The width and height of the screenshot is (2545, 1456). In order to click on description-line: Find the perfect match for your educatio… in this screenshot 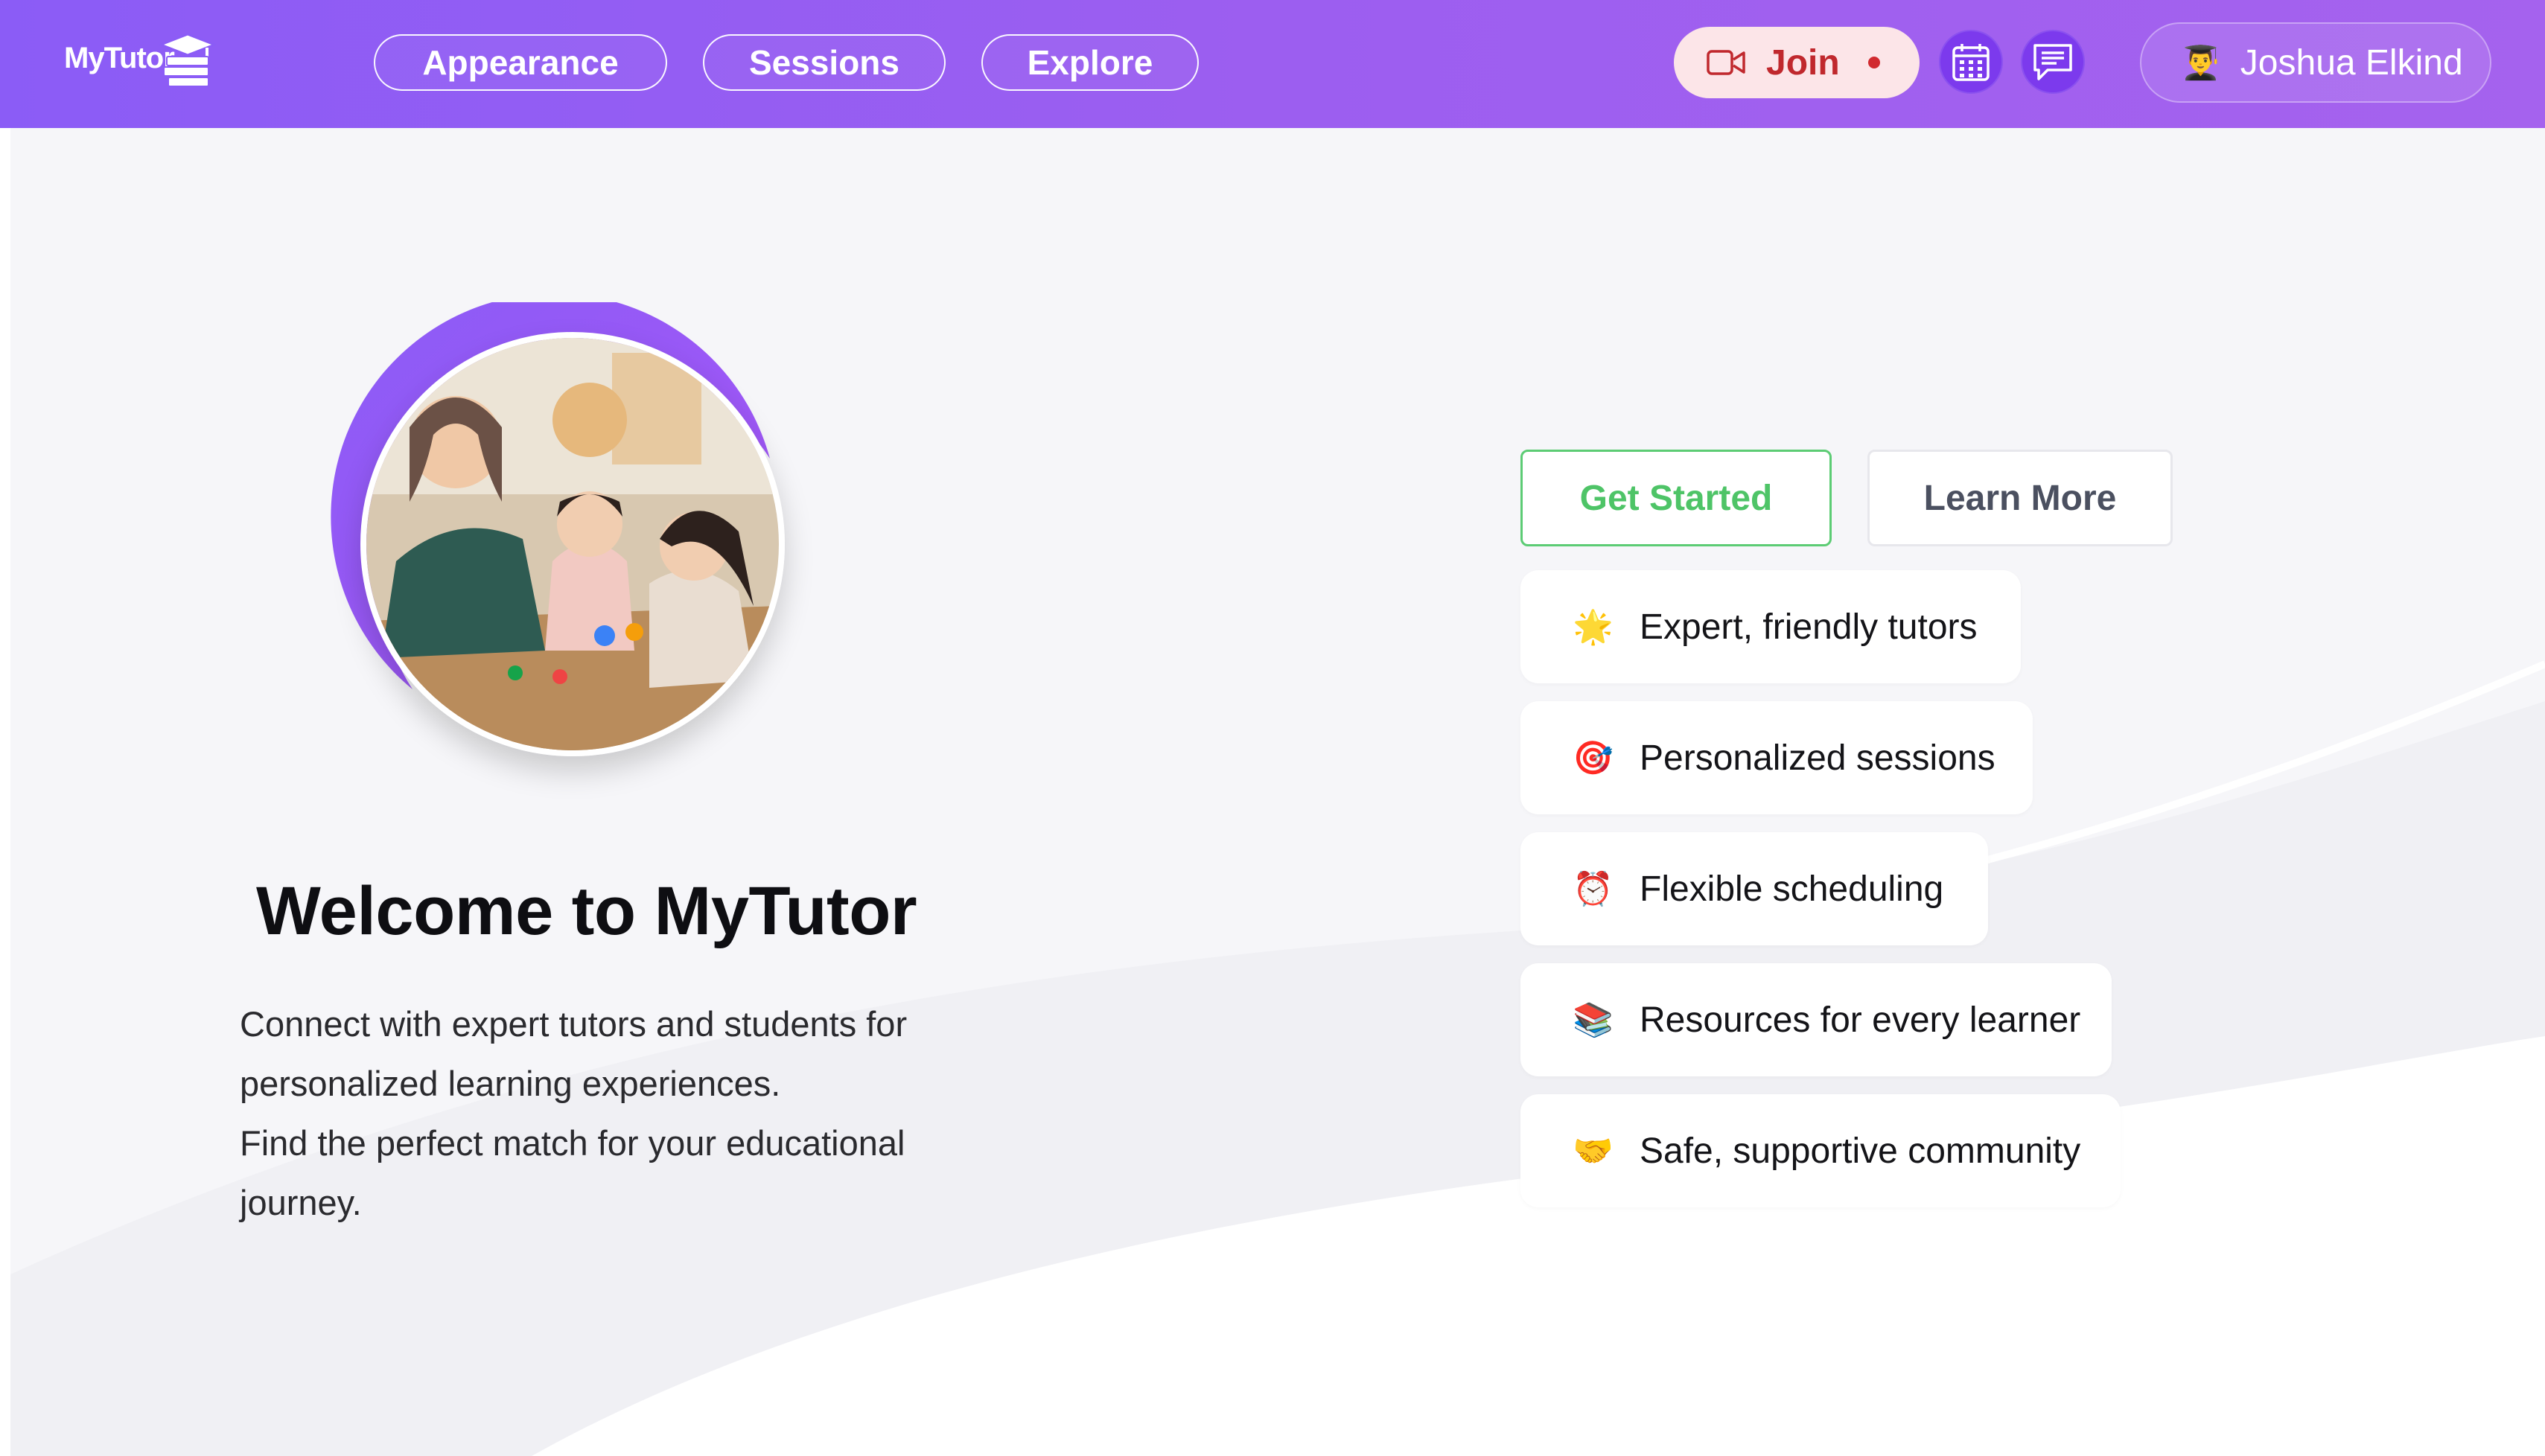, I will do `click(572, 1143)`.